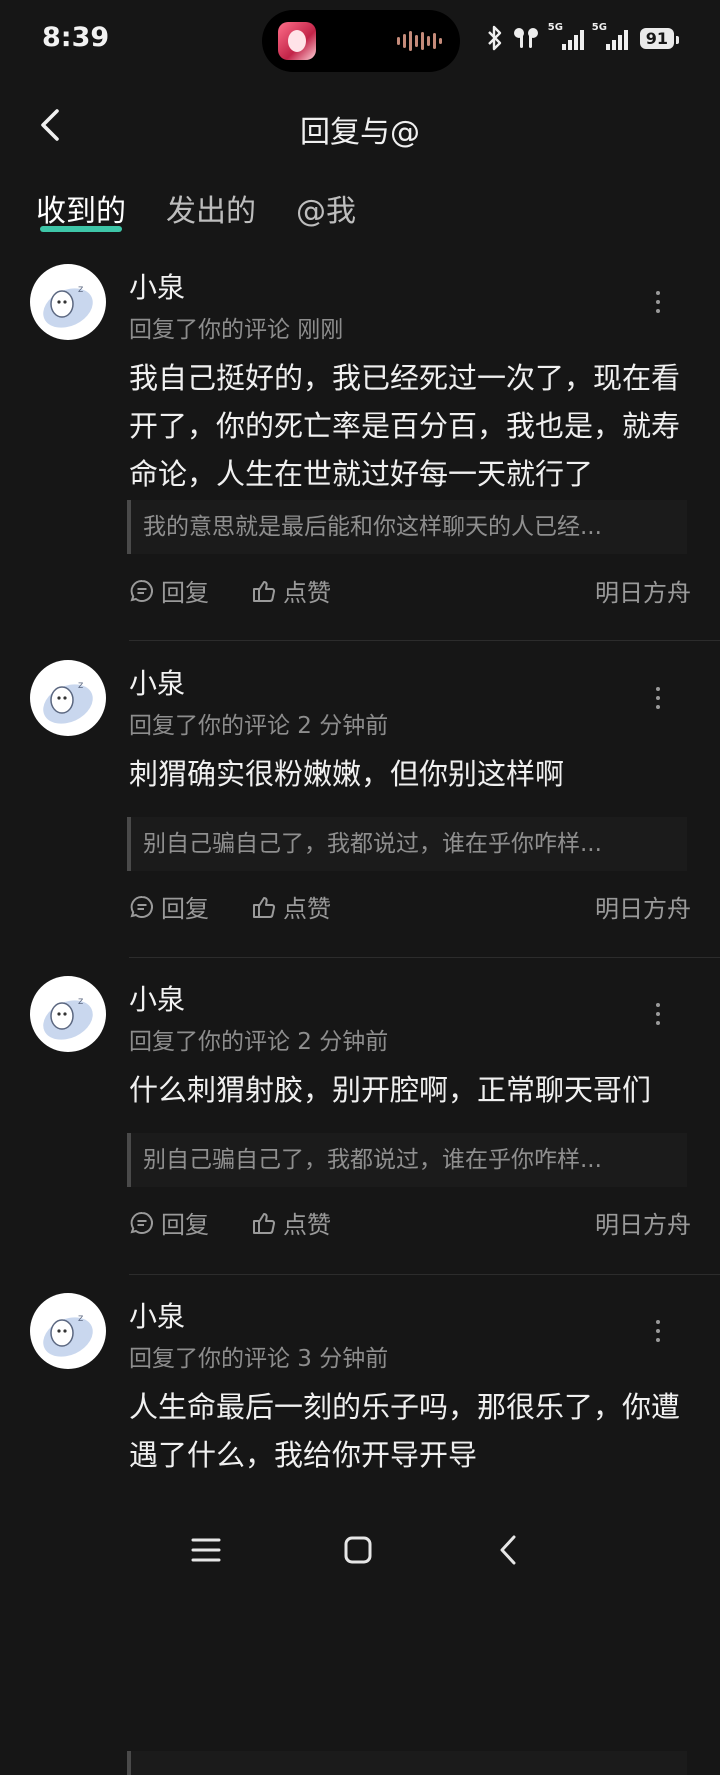  Describe the element at coordinates (259, 1359) in the screenshot. I see `reply-meta: 回复了你的评论 3 分钟前` at that location.